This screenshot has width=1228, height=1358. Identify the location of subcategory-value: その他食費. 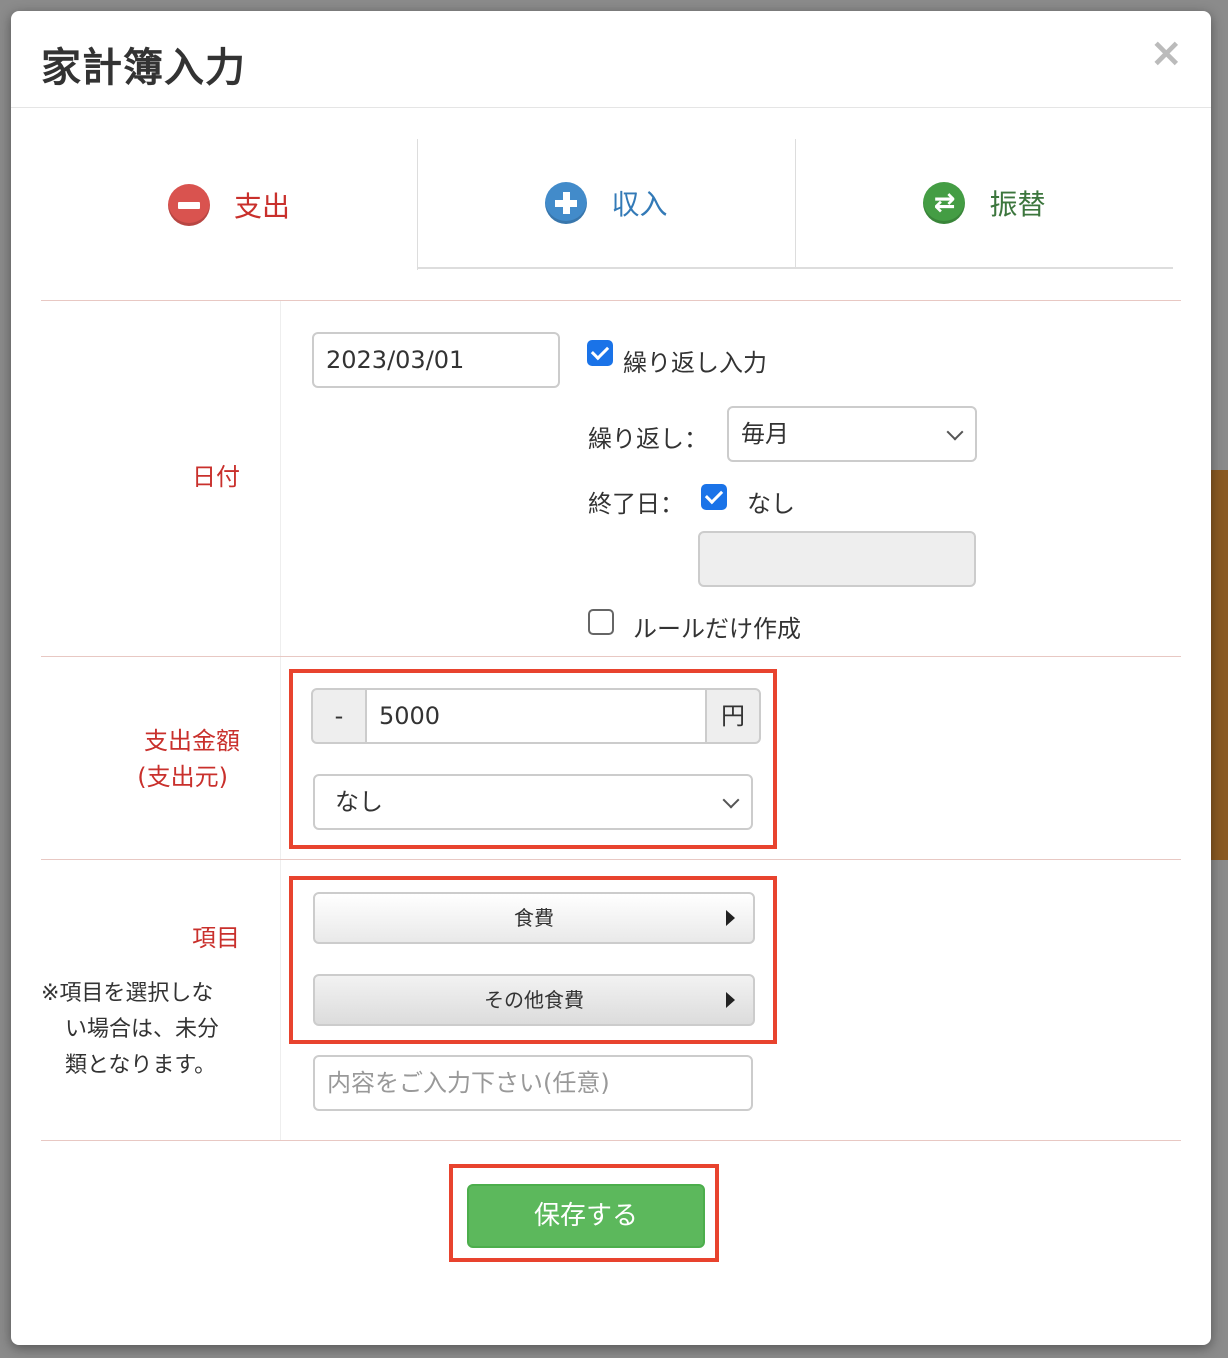
(534, 1000).